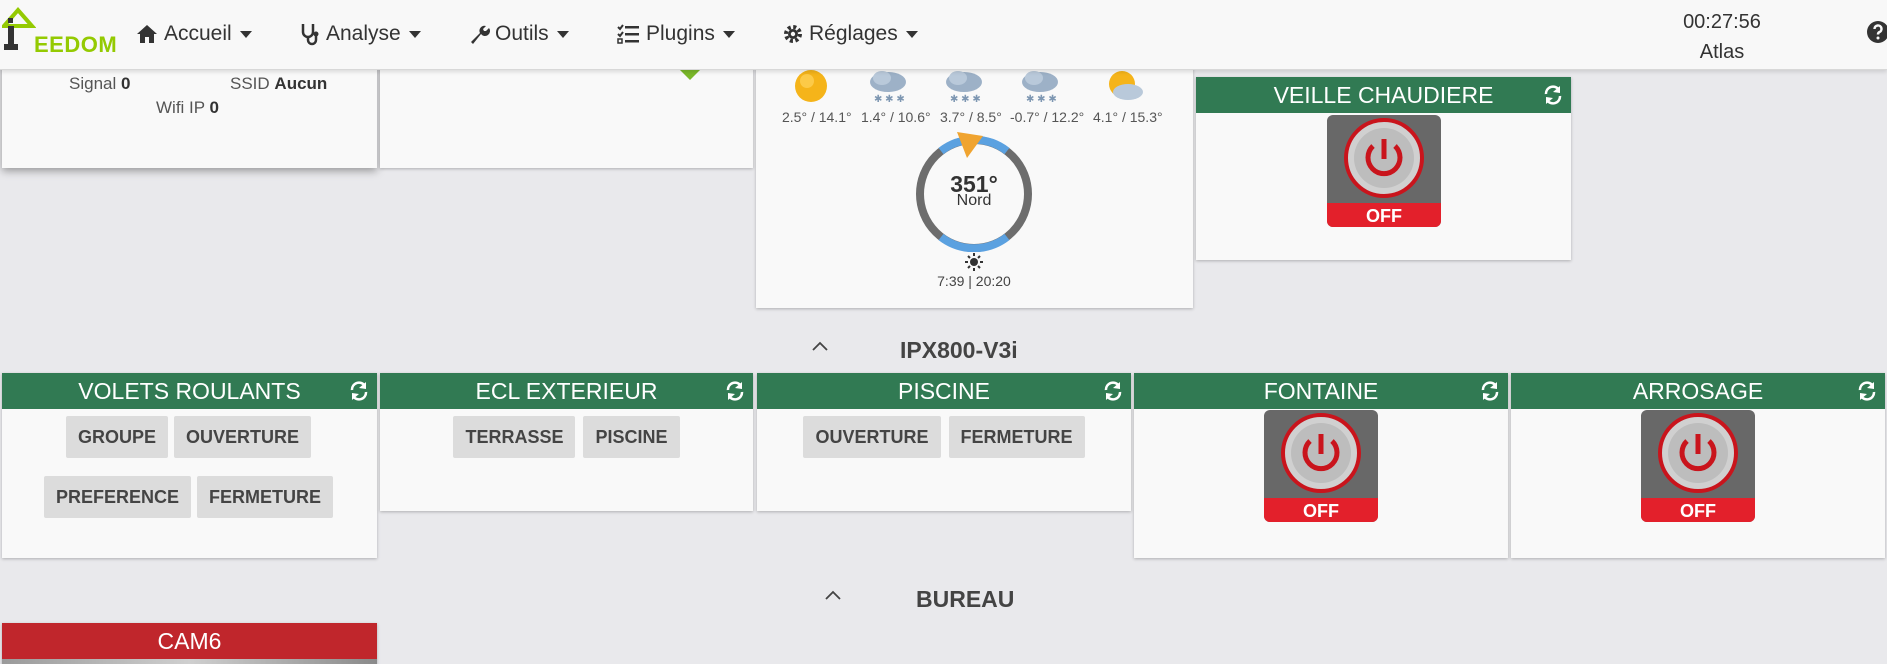 This screenshot has height=664, width=1887. What do you see at coordinates (971, 117) in the screenshot?
I see `forecast-3-range: 3.7° / 8.5°` at bounding box center [971, 117].